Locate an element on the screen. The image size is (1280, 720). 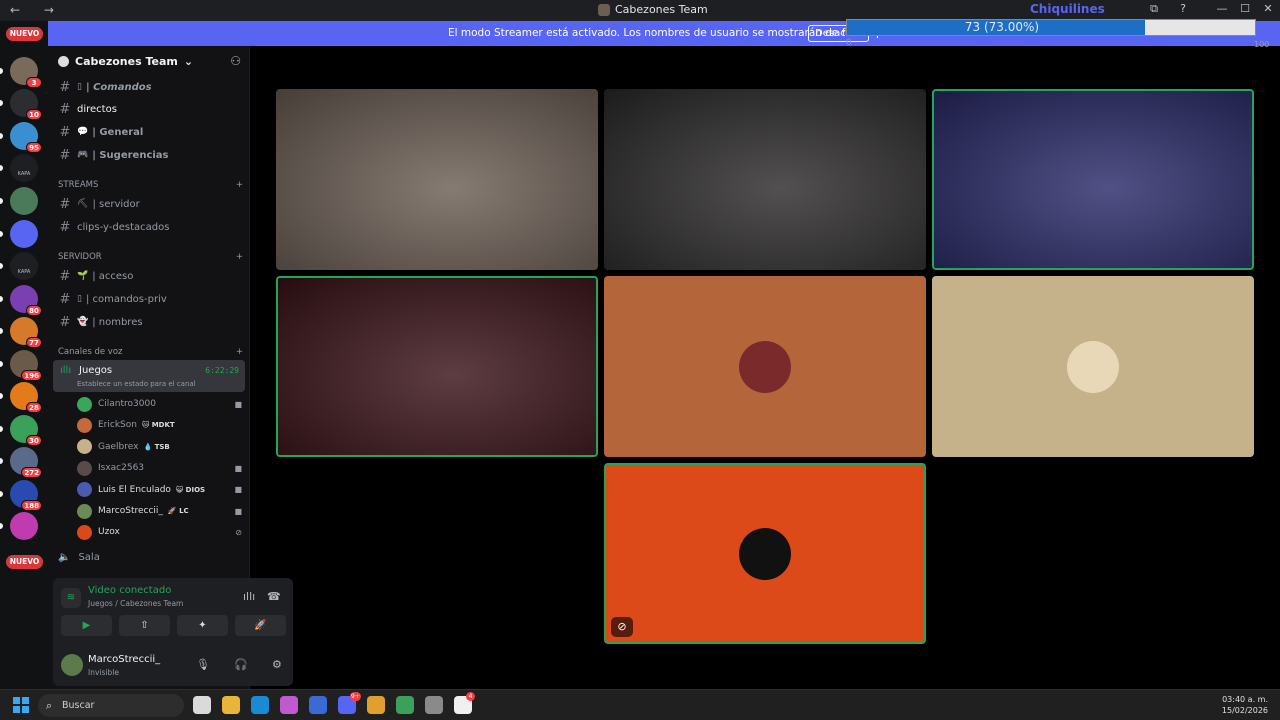
voice-user: Uzox ⊘ is located at coordinates (159, 532).